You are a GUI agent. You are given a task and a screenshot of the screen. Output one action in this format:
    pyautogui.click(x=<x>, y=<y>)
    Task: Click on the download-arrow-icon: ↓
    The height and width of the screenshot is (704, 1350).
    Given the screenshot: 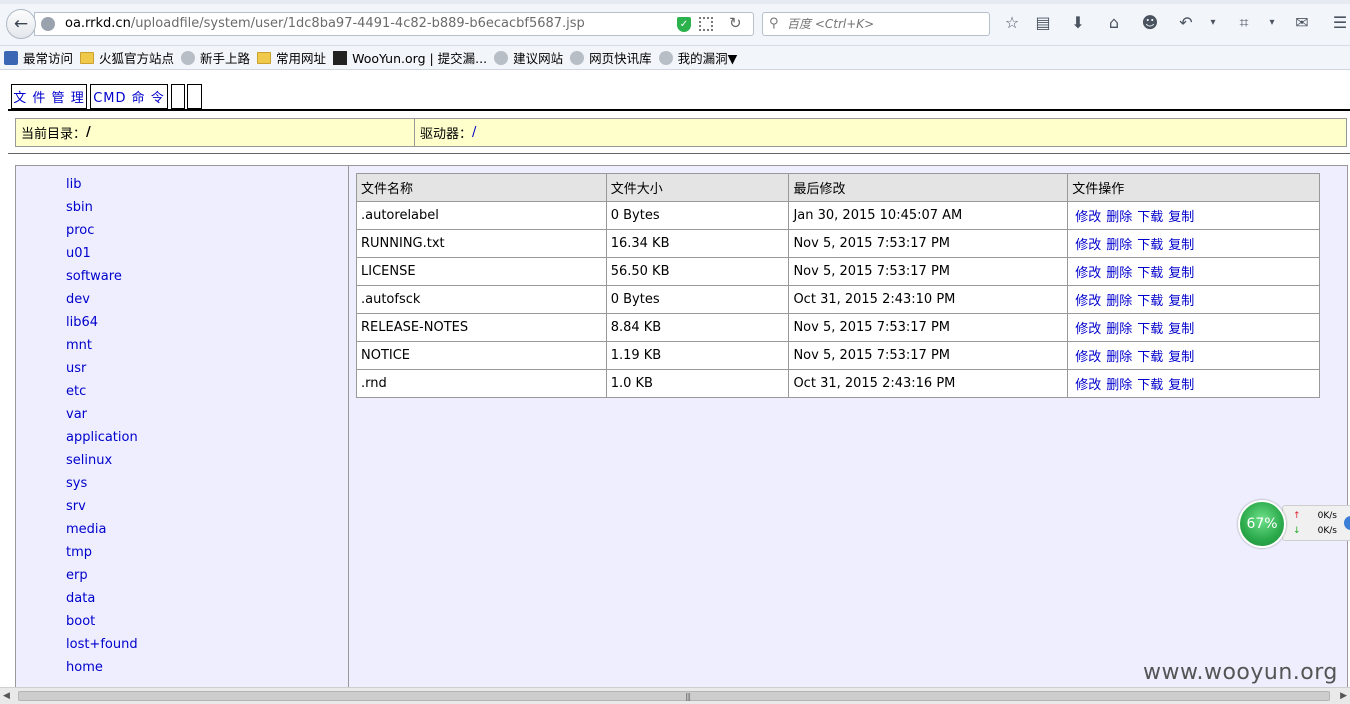 What is the action you would take?
    pyautogui.click(x=1297, y=531)
    